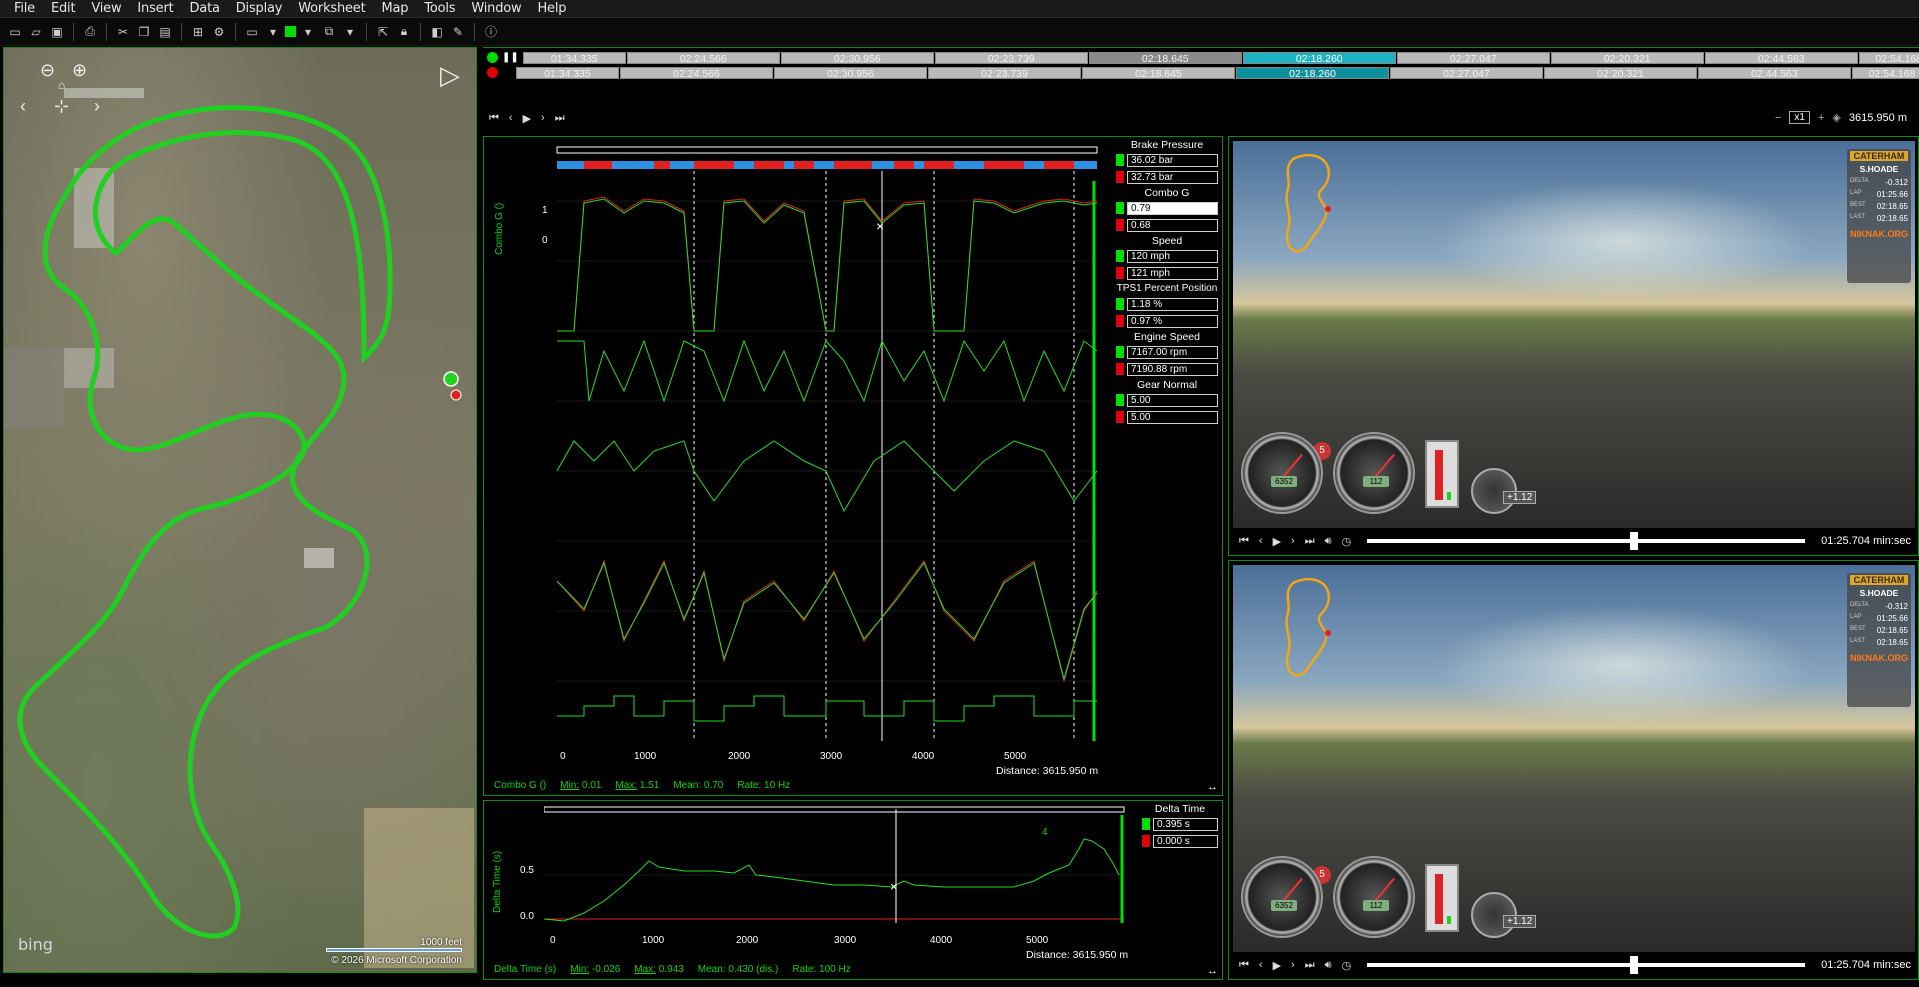 This screenshot has height=987, width=1919. What do you see at coordinates (491, 32) in the screenshot?
I see `info-icon: ⓘ` at bounding box center [491, 32].